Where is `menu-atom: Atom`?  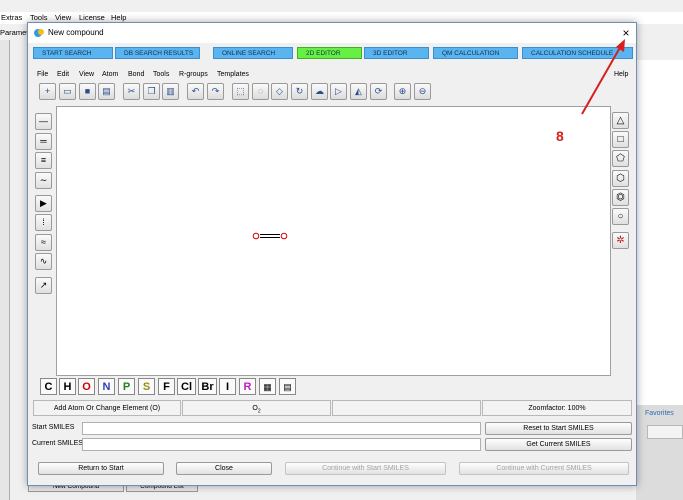
menu-atom: Atom is located at coordinates (110, 74).